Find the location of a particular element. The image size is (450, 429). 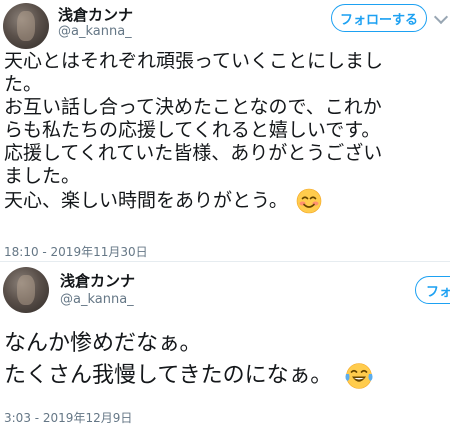

follow-button: フォローする is located at coordinates (379, 18).